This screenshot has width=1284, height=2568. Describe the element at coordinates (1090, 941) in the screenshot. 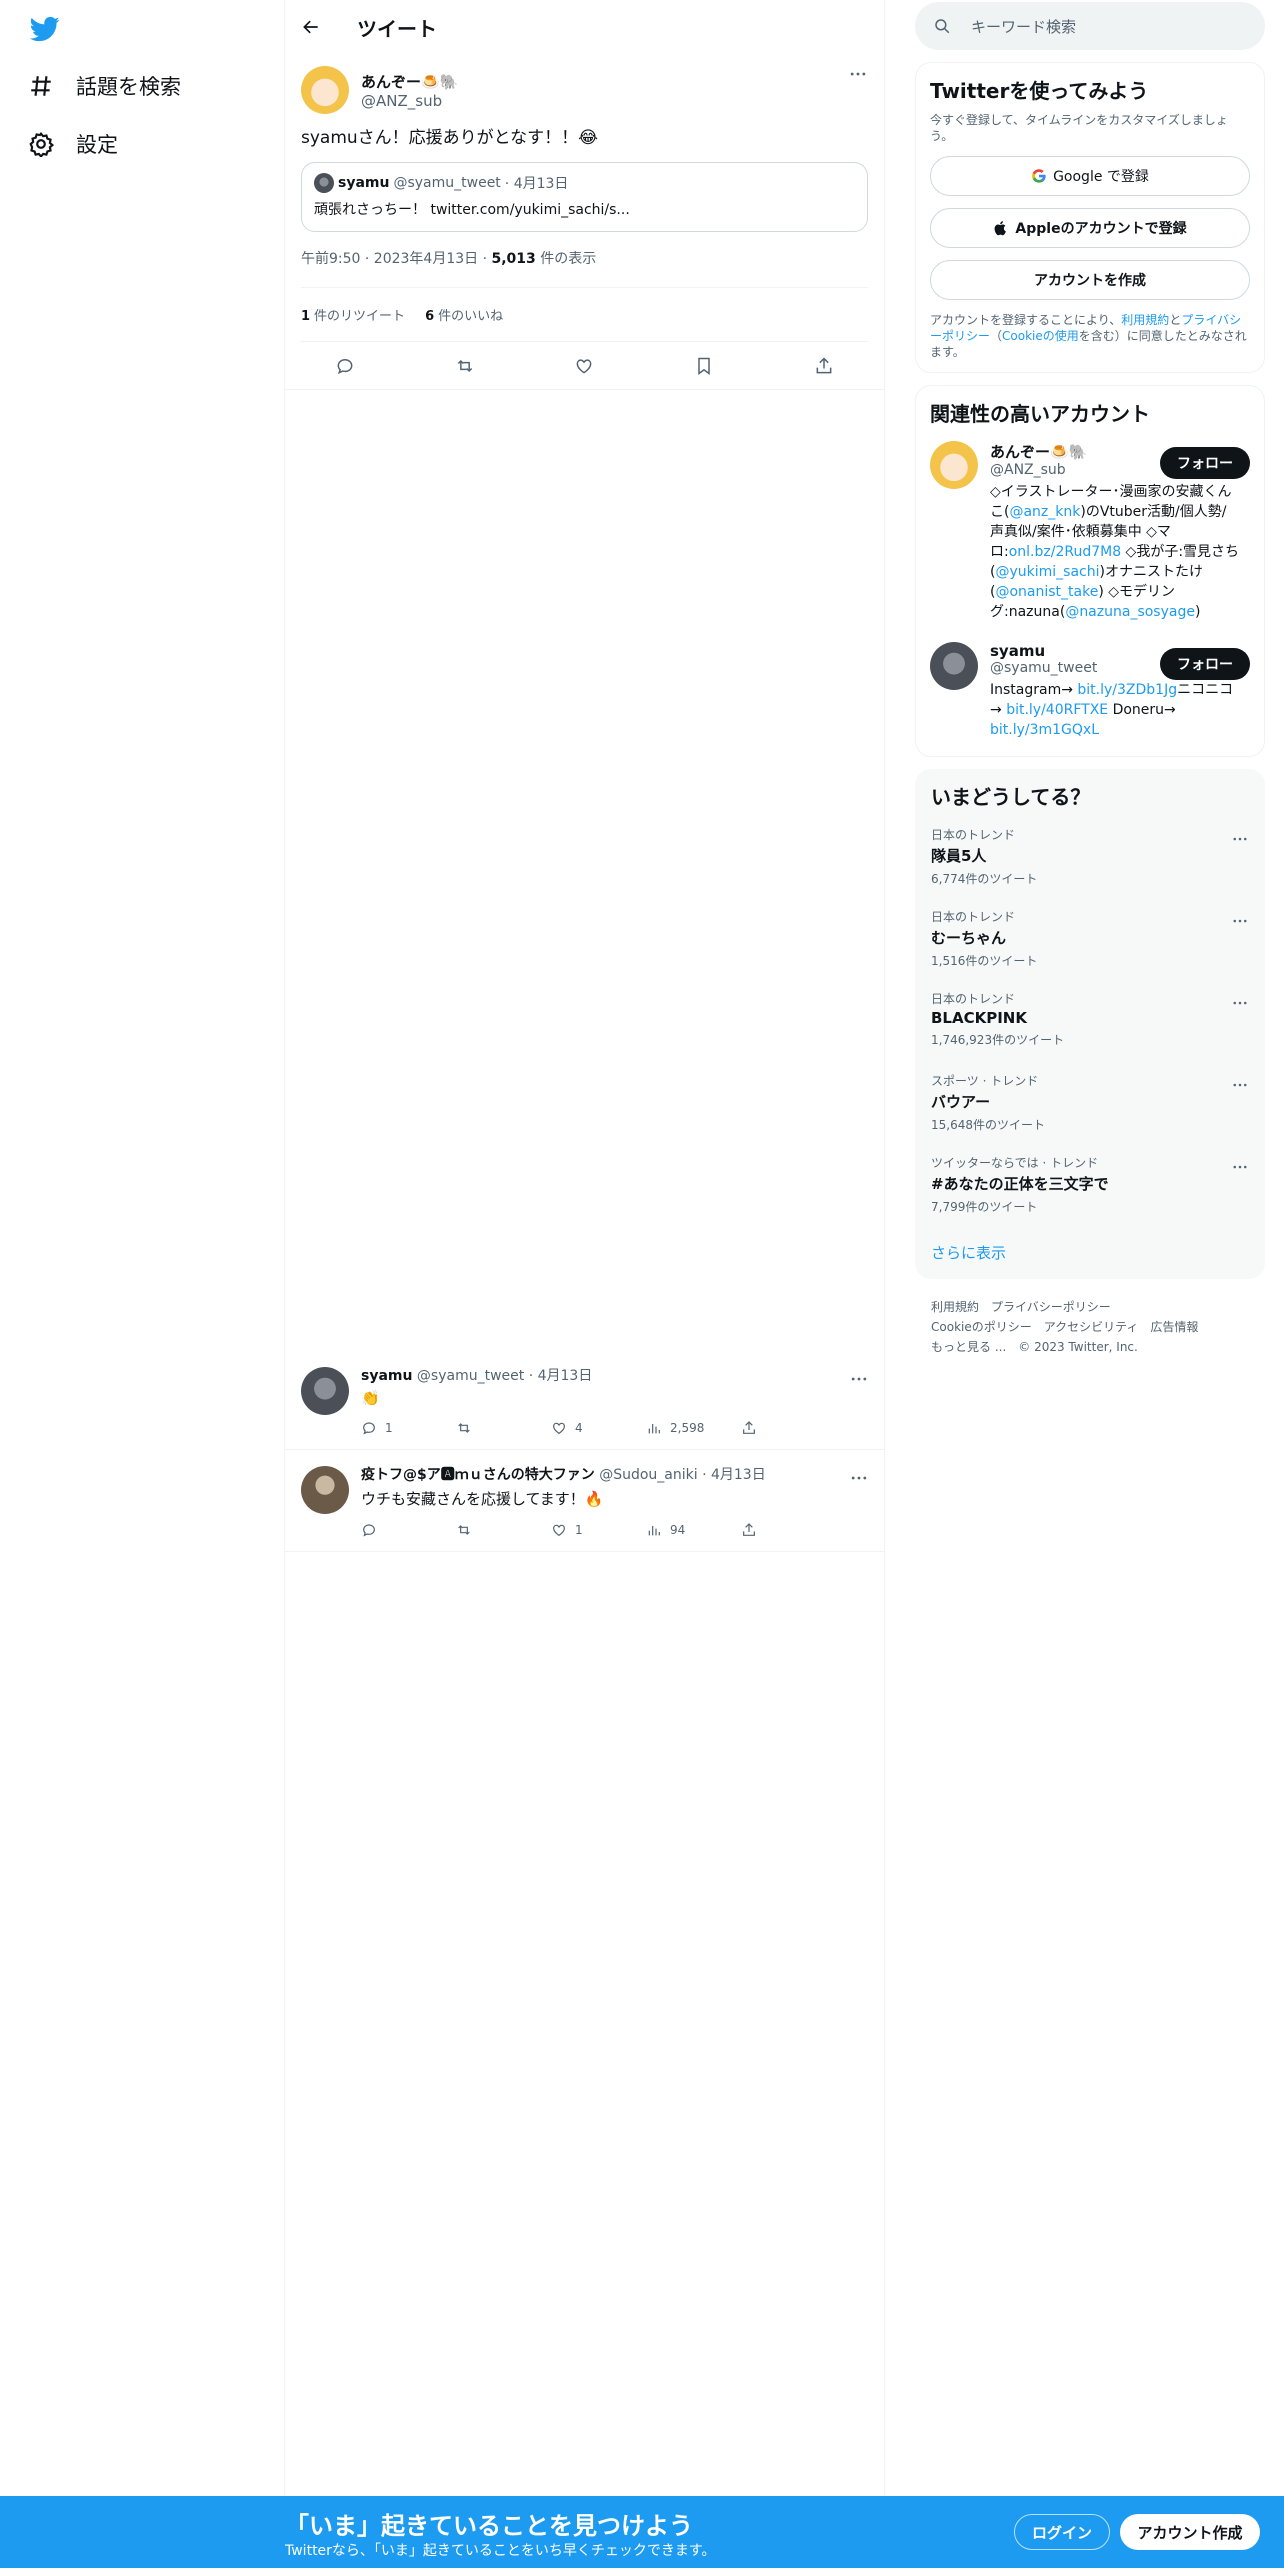

I see `trend-item: 日本のトレンド むーちゃん 1,516件のツイート` at that location.